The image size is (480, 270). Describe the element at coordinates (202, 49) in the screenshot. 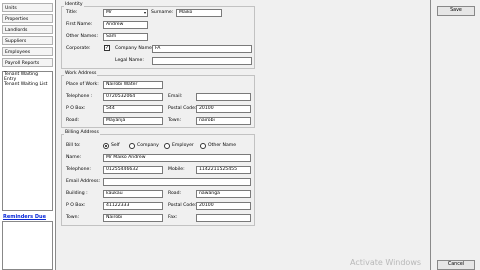

I see `company-name-field: FA` at that location.